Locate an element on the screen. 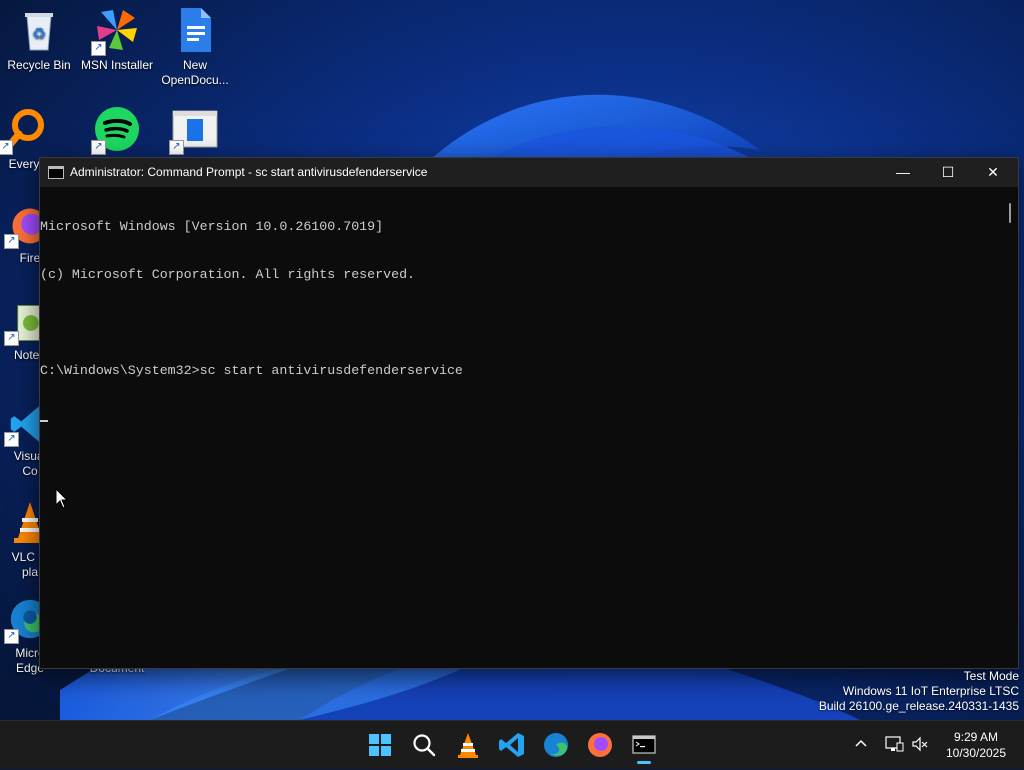 The height and width of the screenshot is (770, 1024). taskbar-edge is located at coordinates (556, 745).